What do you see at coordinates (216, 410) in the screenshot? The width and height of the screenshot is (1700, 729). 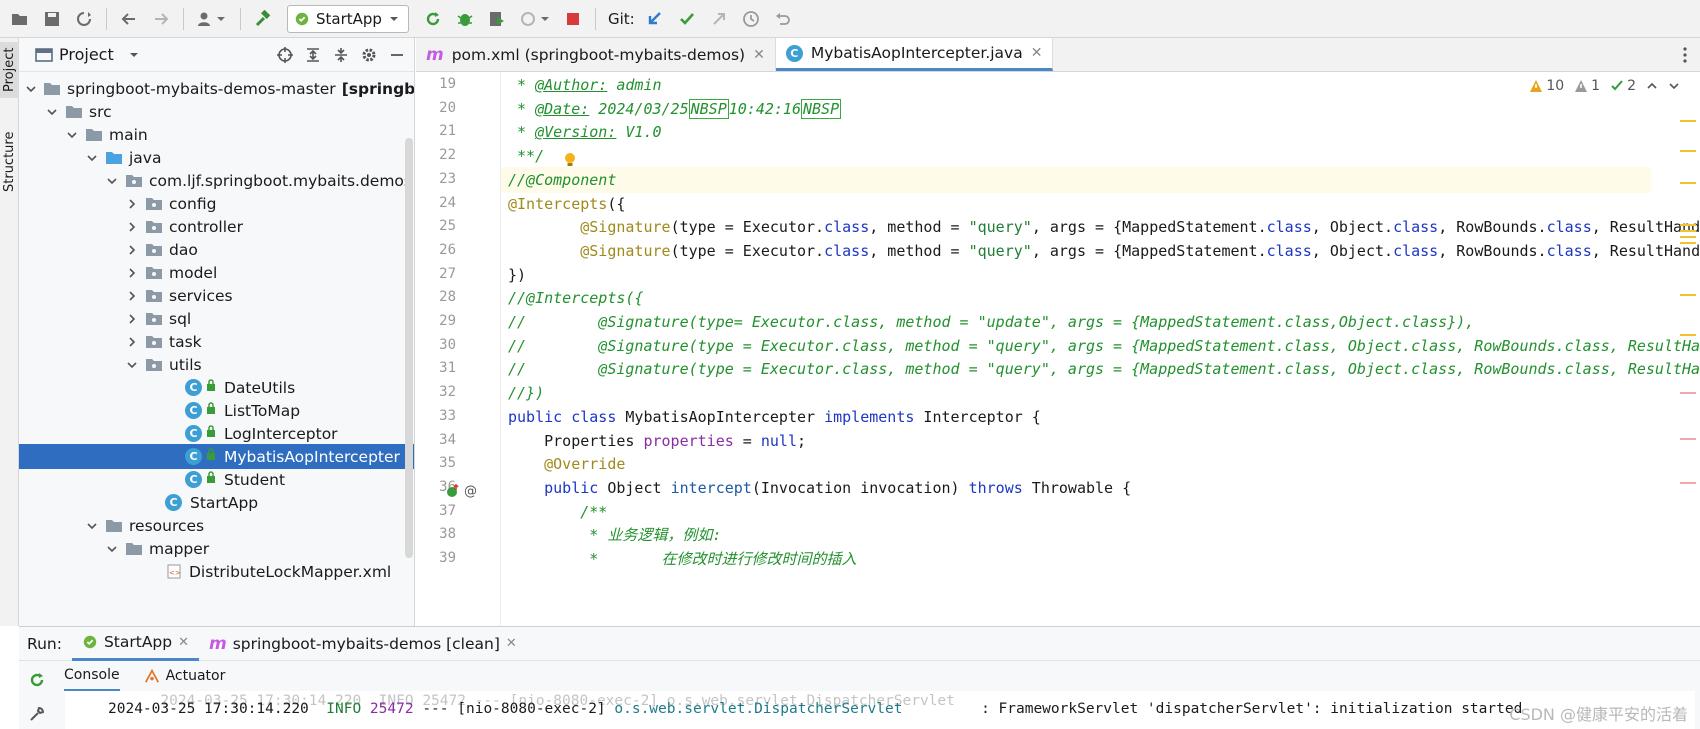 I see `tree-item: C ListToMap` at bounding box center [216, 410].